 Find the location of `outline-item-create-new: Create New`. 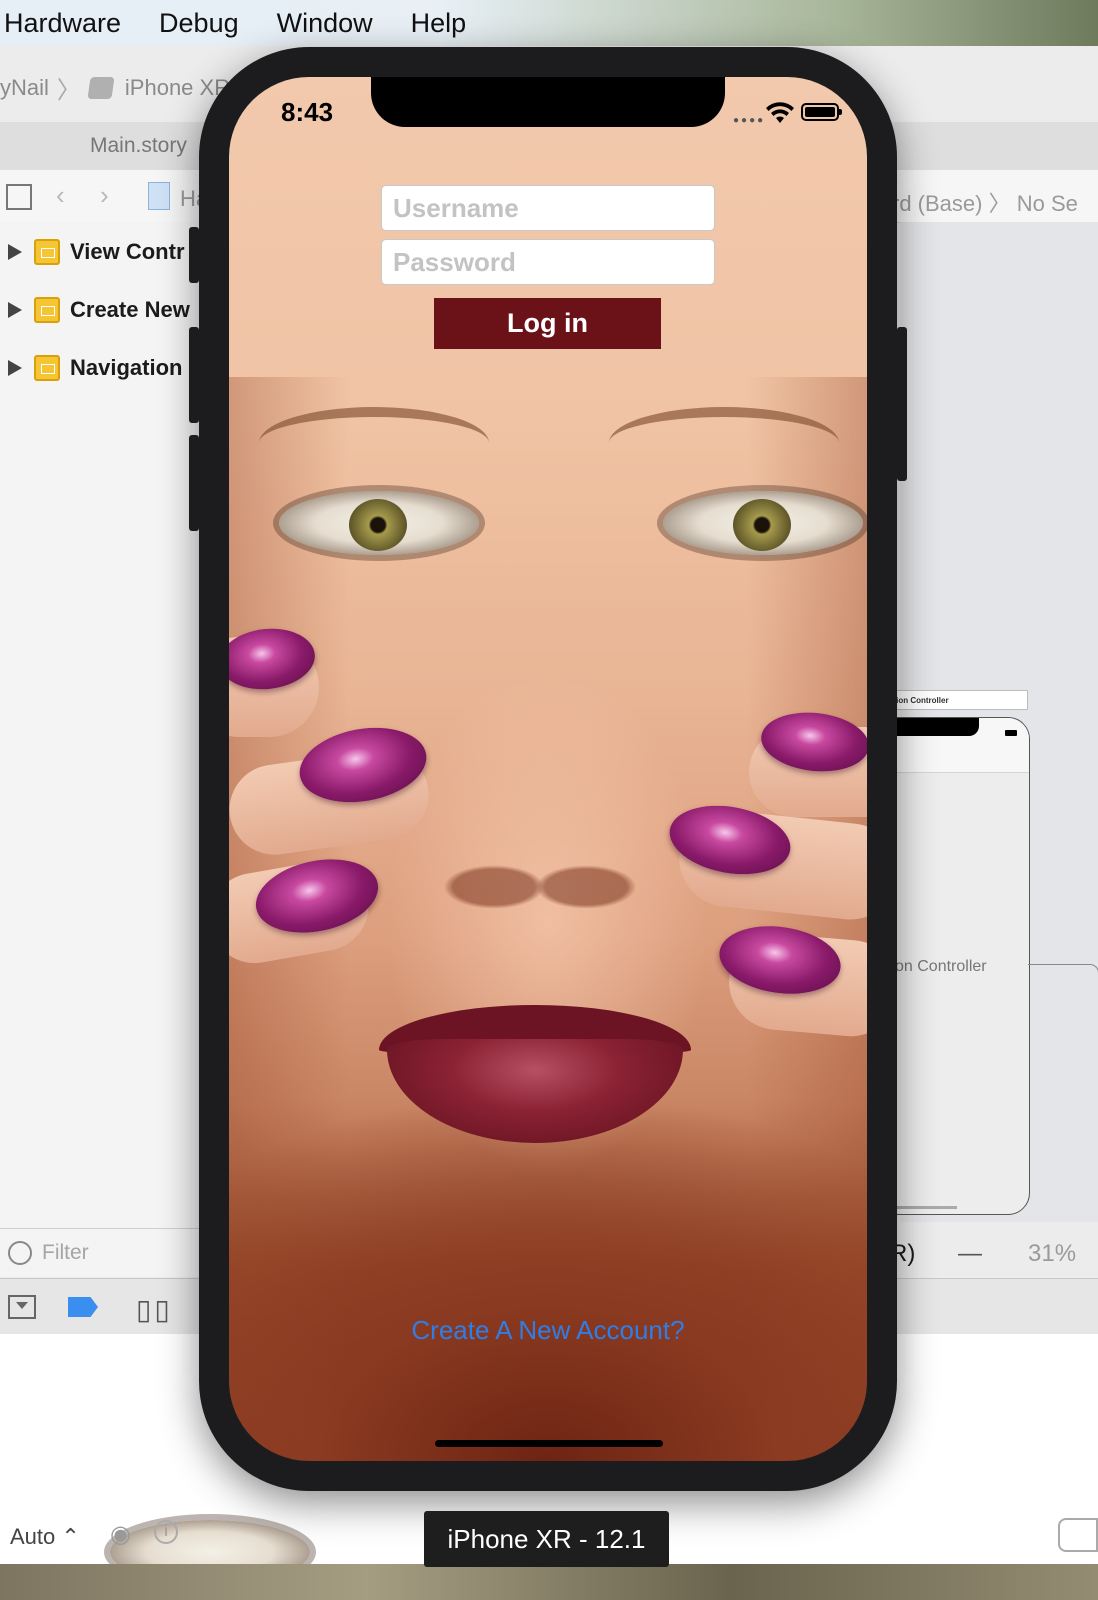

outline-item-create-new: Create New is located at coordinates (95, 310).